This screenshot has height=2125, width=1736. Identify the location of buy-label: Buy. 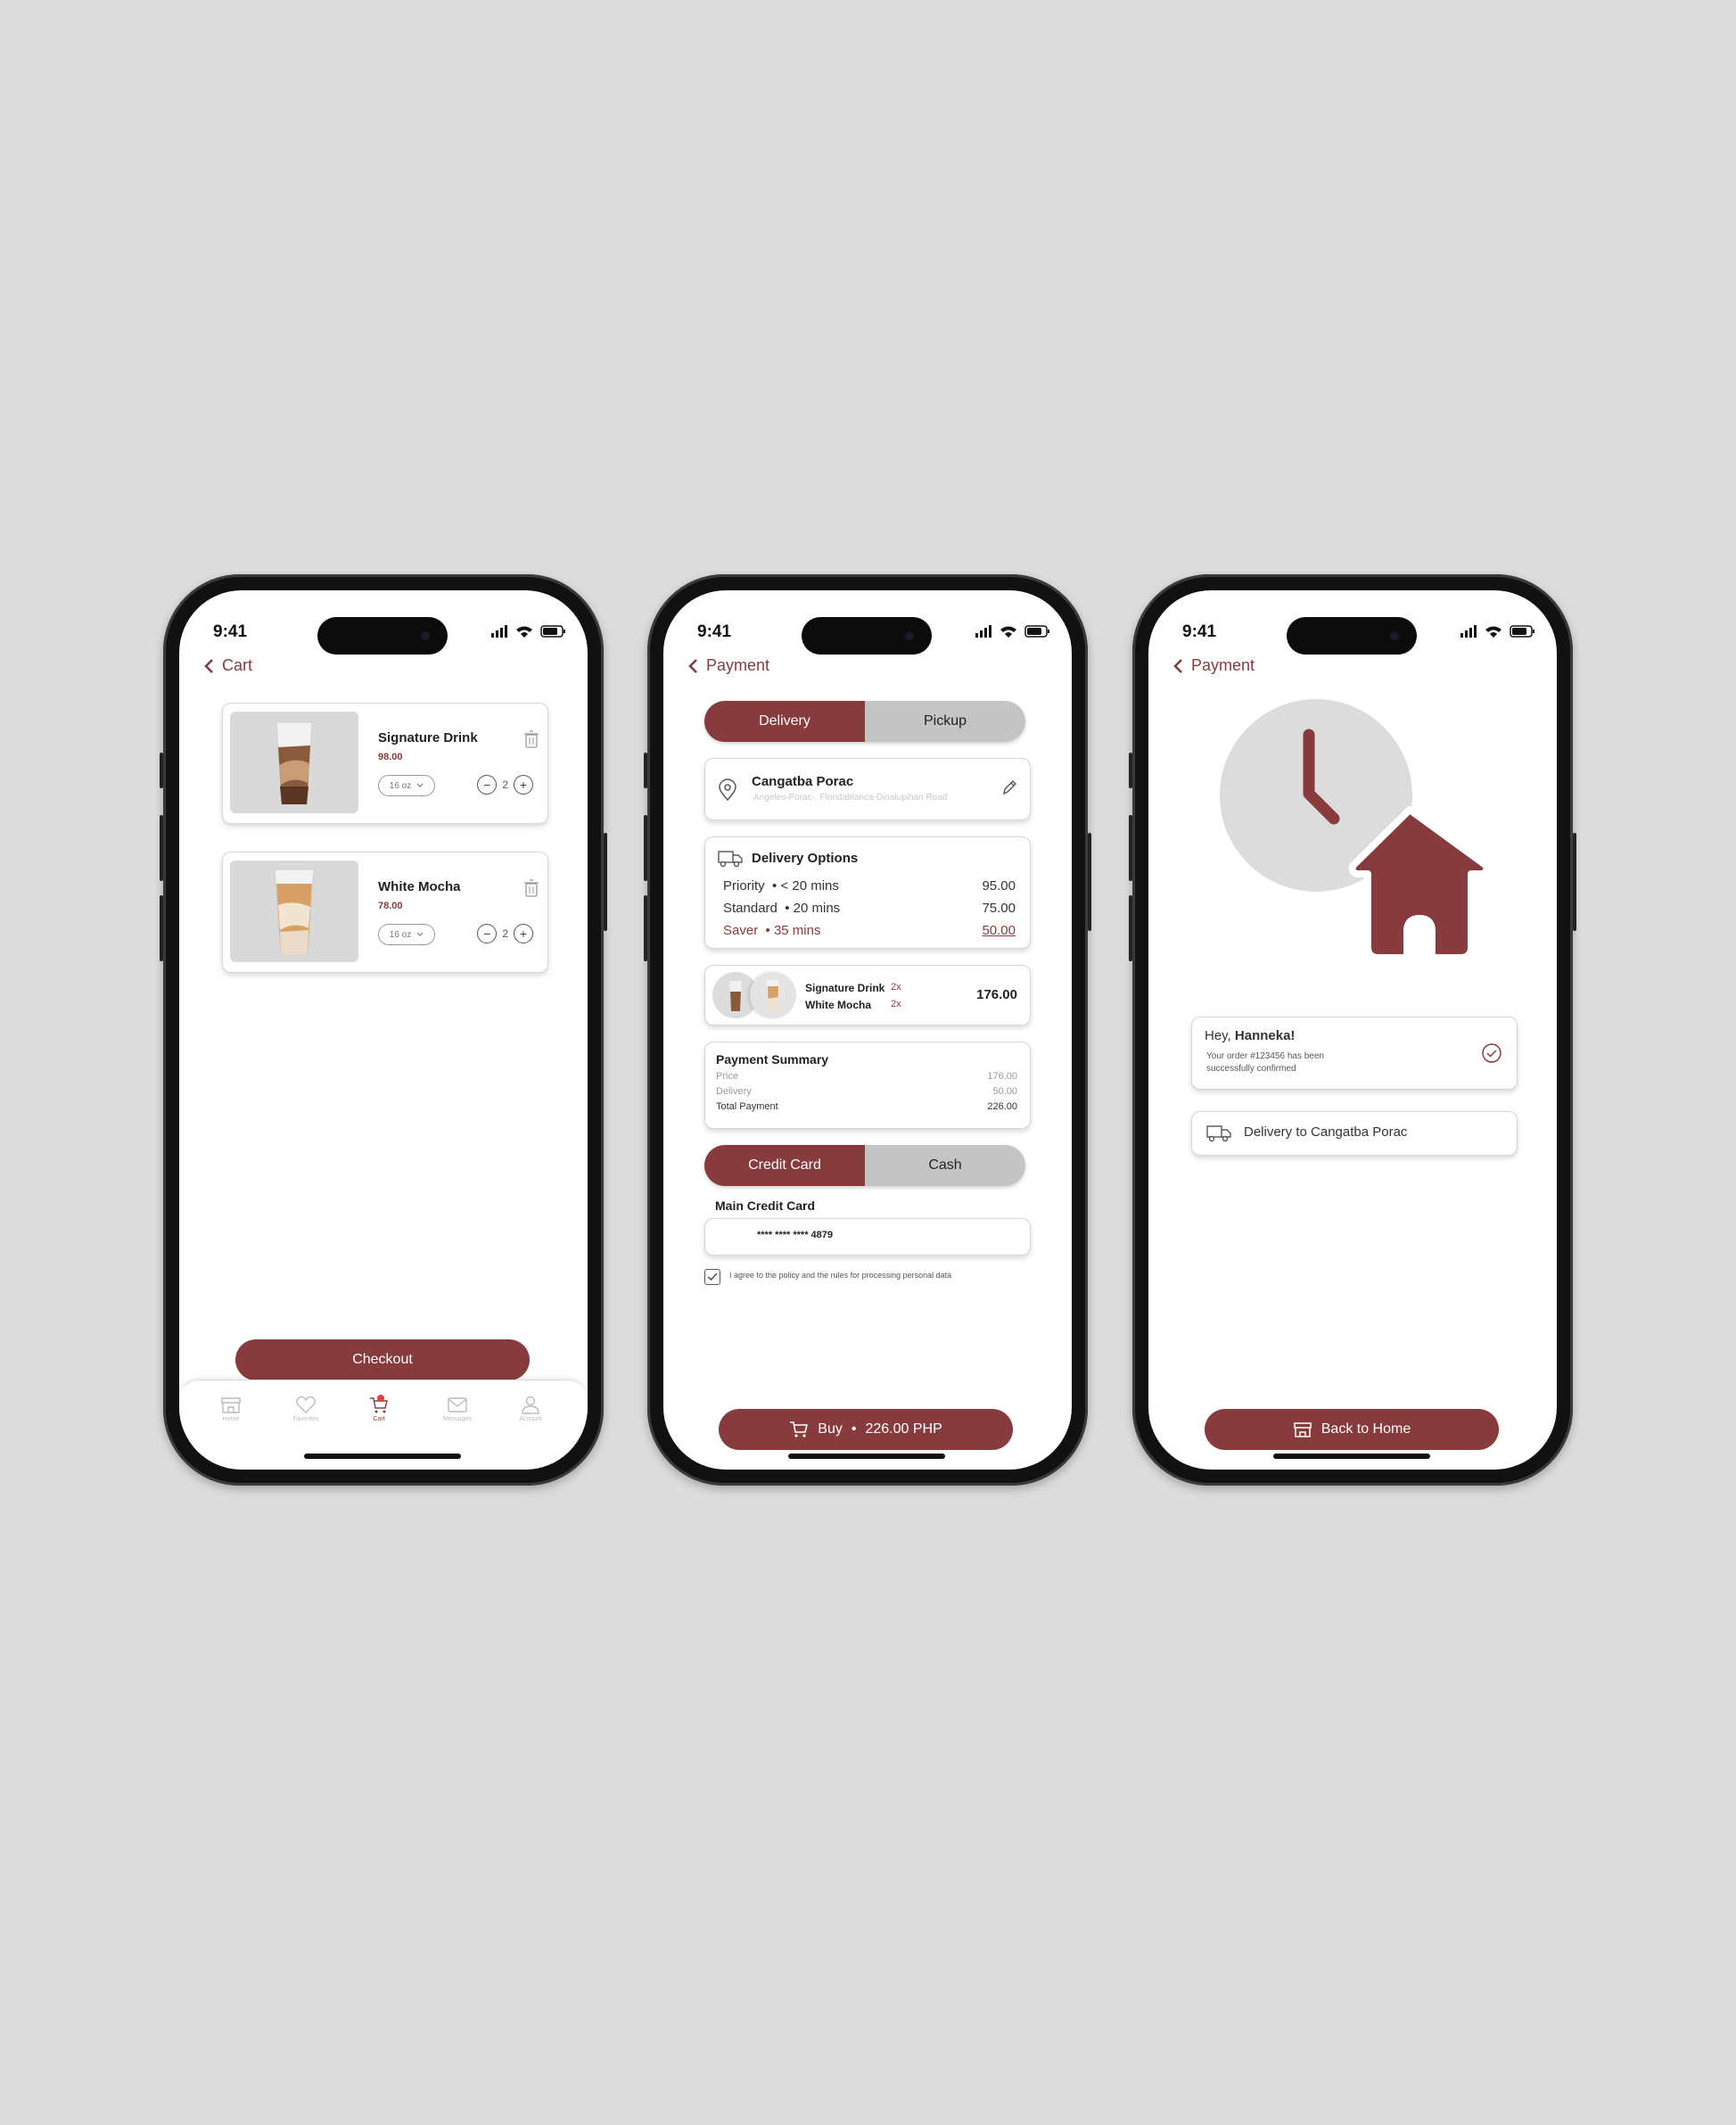
(831, 1429).